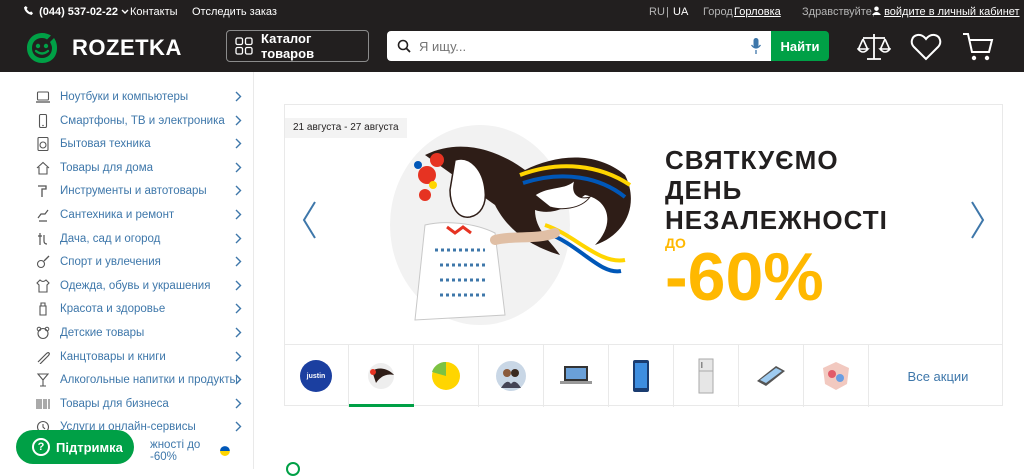  I want to click on thumb-fruit, so click(446, 376).